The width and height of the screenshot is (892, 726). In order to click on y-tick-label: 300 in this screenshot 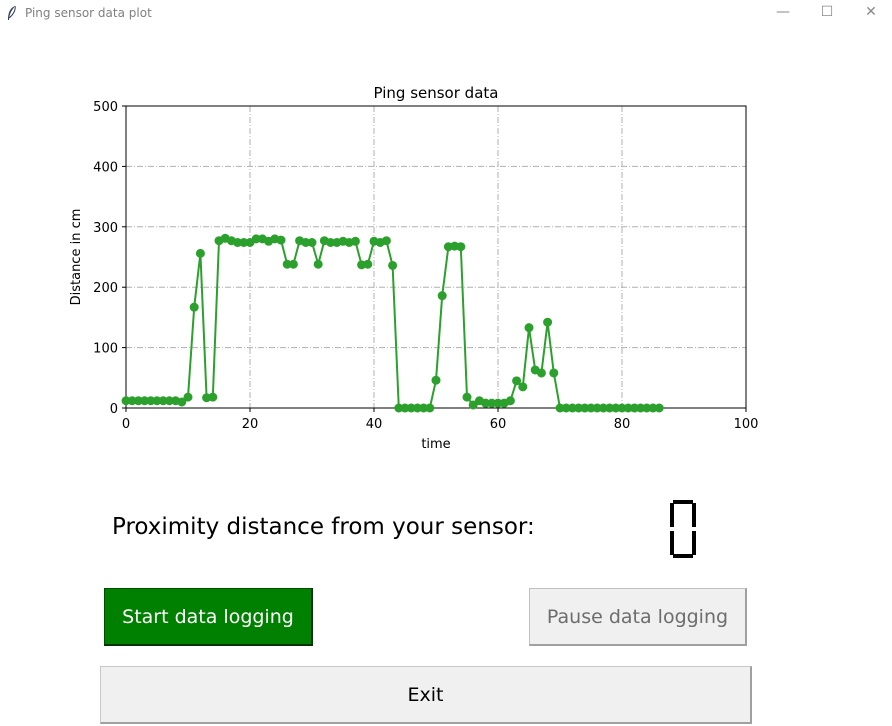, I will do `click(105, 228)`.